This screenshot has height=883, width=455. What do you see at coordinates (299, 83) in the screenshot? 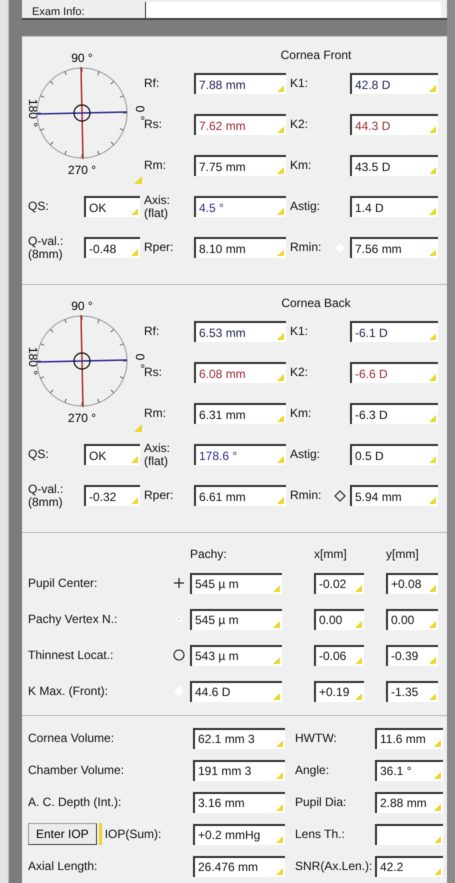
I see `field-label: K1:` at bounding box center [299, 83].